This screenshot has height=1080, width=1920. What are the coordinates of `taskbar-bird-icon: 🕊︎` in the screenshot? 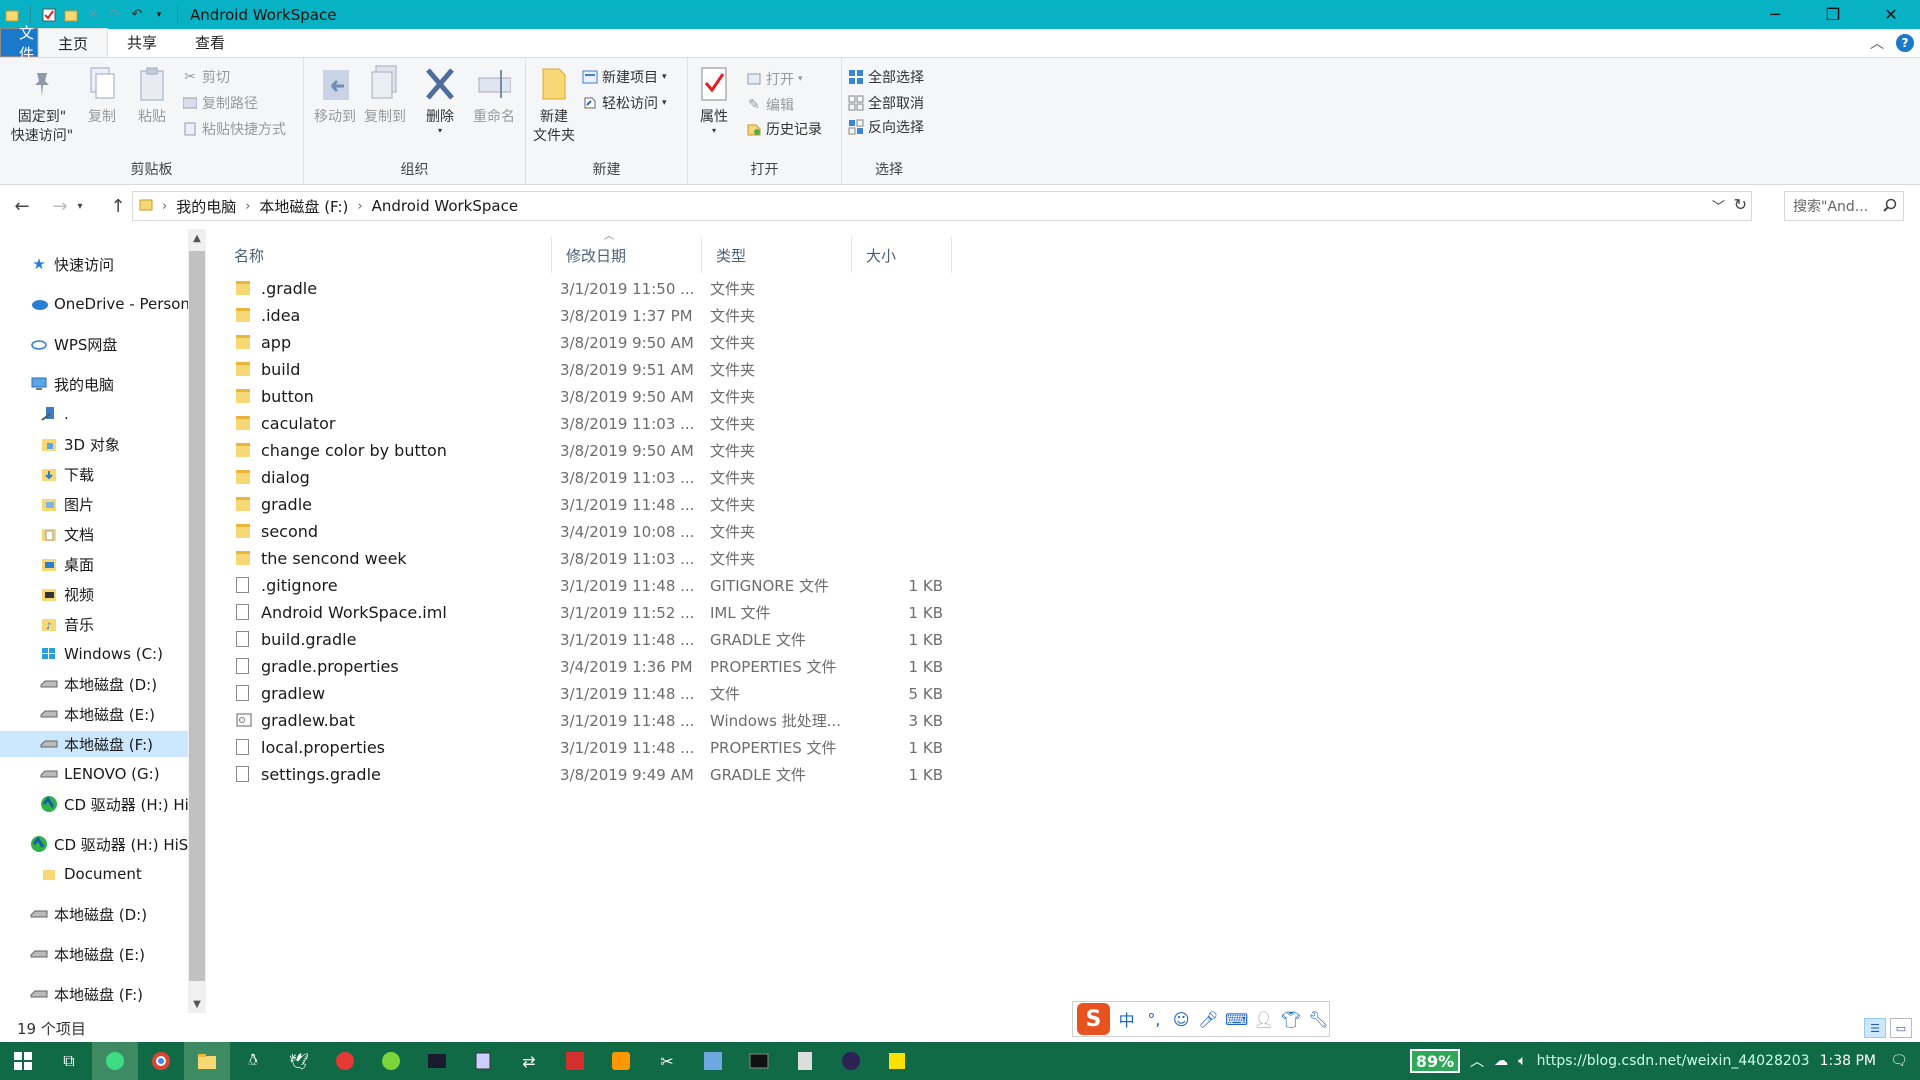 It's located at (299, 1061).